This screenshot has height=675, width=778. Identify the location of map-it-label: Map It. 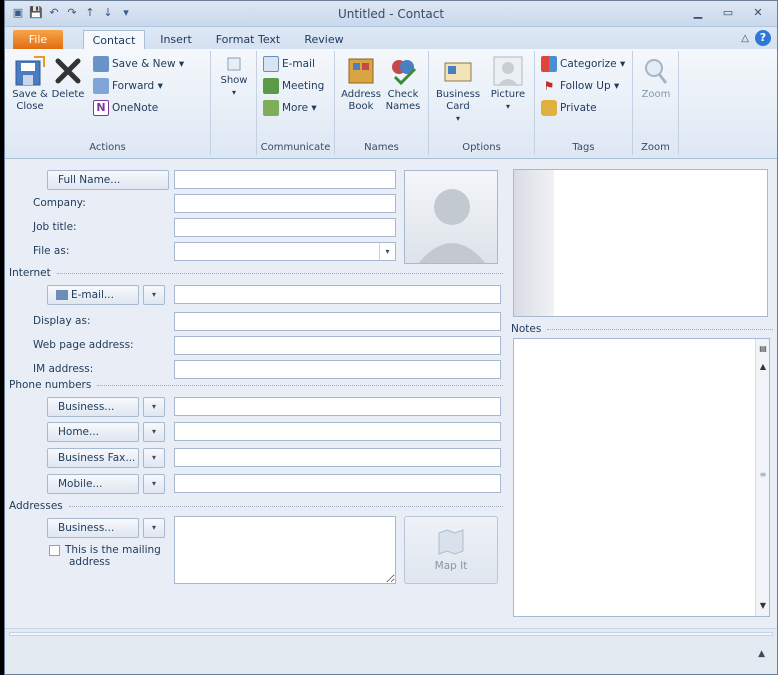
(451, 566).